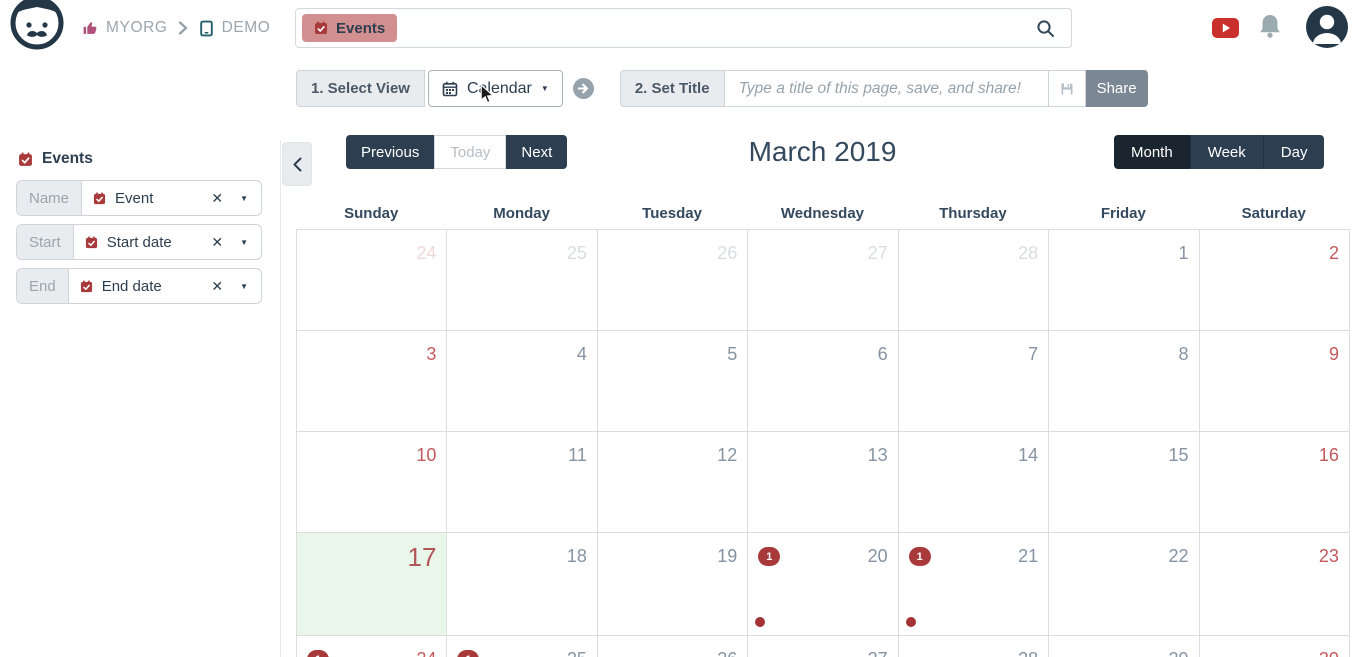 This screenshot has height=657, width=1361. I want to click on calendar-week-row: 10 11 12 13 14 15 16, so click(823, 482).